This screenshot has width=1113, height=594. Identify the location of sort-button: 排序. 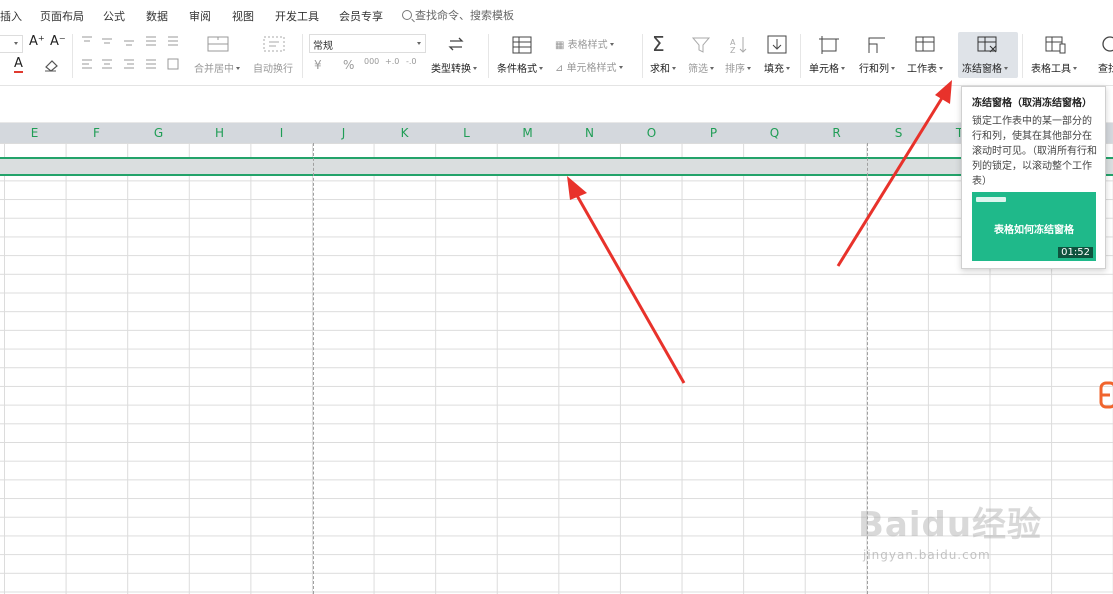
(738, 67).